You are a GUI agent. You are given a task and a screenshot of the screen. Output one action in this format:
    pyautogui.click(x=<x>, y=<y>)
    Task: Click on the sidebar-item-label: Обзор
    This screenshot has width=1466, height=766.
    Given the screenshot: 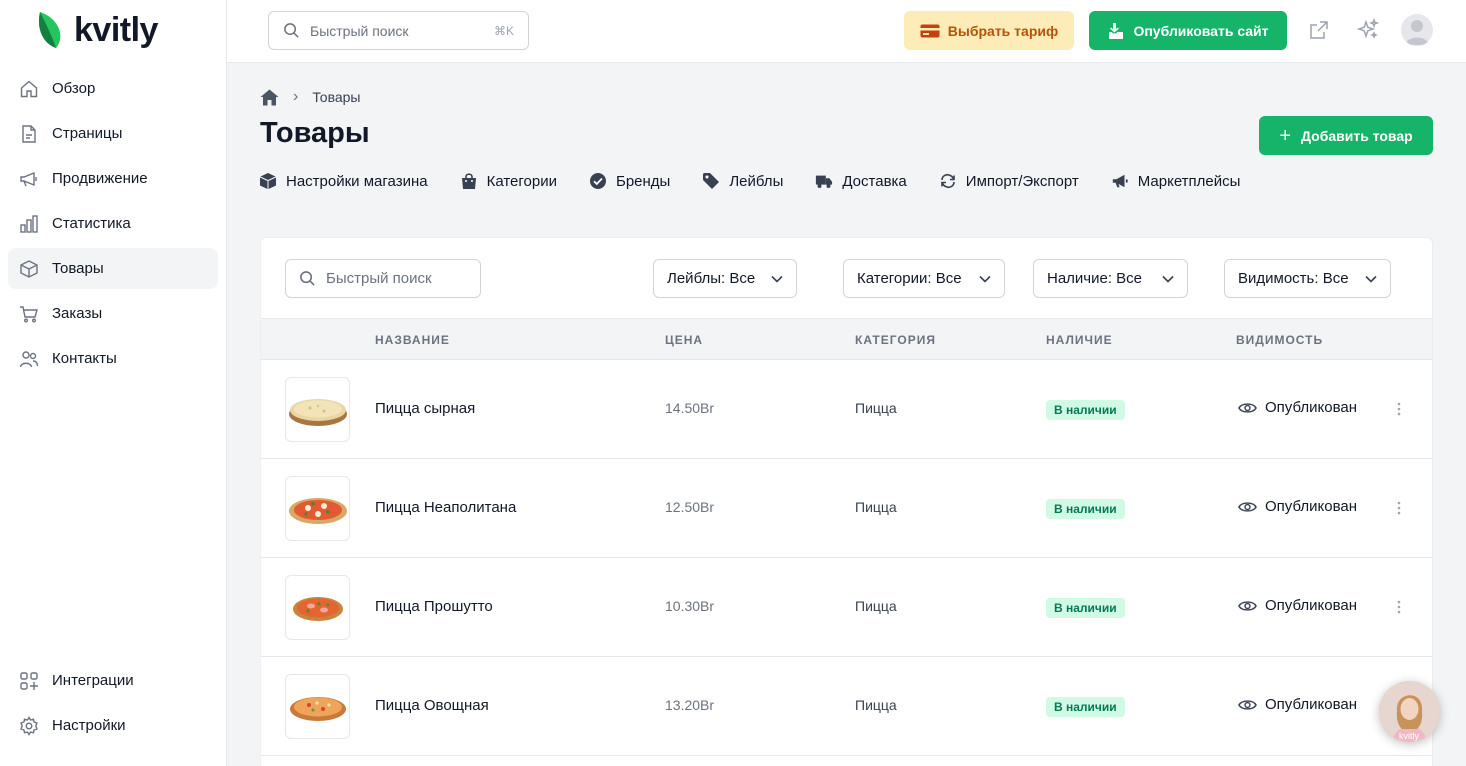 What is the action you would take?
    pyautogui.click(x=74, y=88)
    